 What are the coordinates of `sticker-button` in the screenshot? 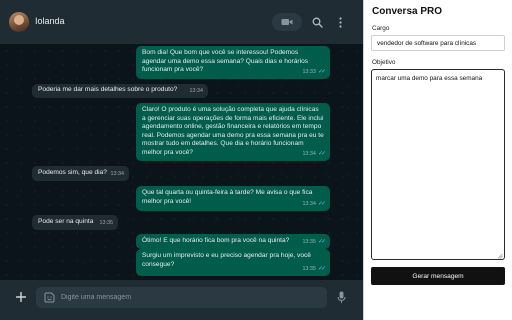 It's located at (49, 297).